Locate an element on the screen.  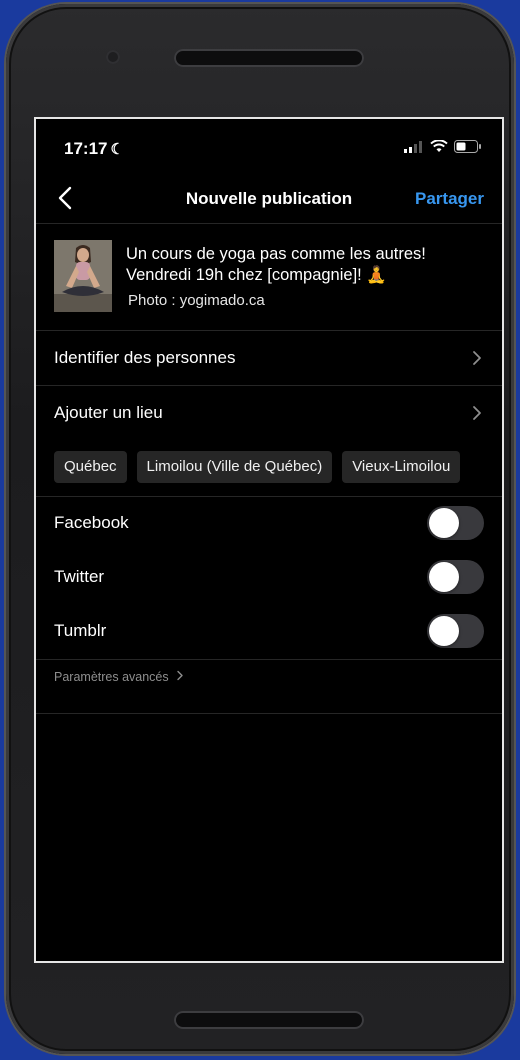
signal-icon is located at coordinates (413, 146).